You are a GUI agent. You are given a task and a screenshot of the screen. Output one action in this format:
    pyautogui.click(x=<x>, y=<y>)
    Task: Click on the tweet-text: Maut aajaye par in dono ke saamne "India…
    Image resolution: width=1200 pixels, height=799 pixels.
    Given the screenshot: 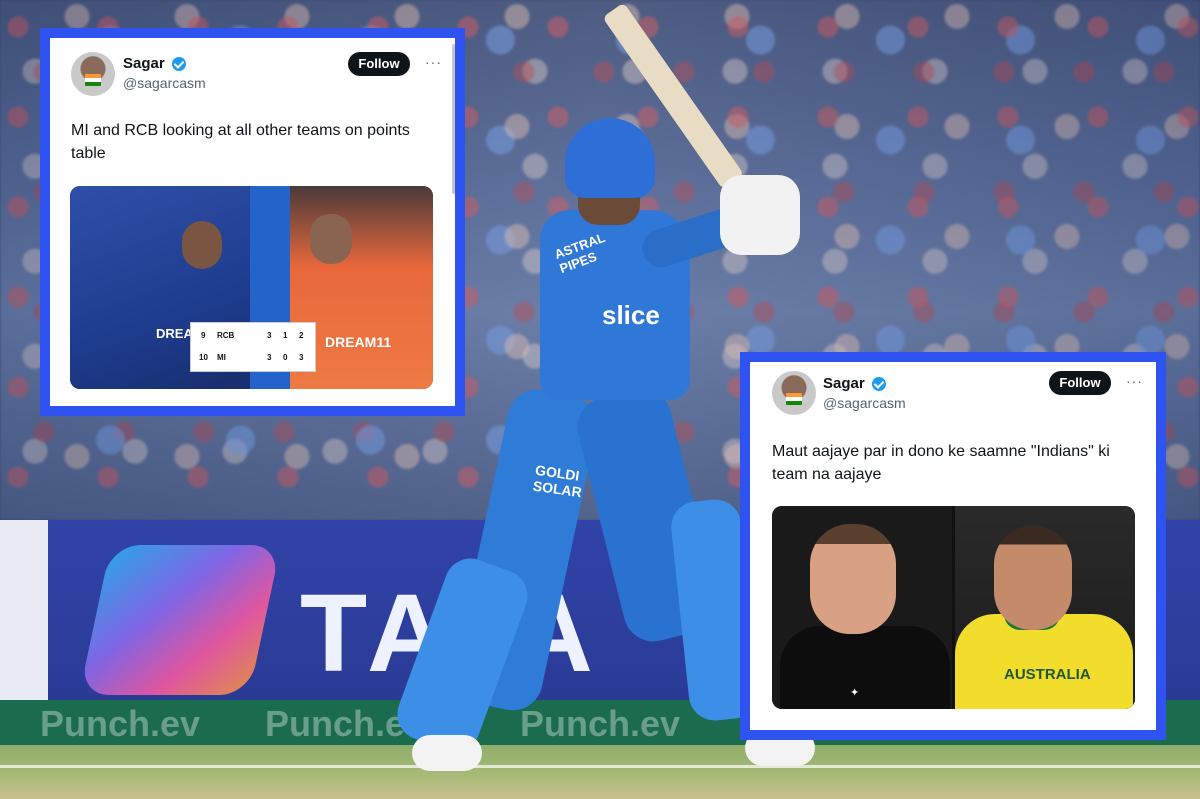 What is the action you would take?
    pyautogui.click(x=941, y=463)
    